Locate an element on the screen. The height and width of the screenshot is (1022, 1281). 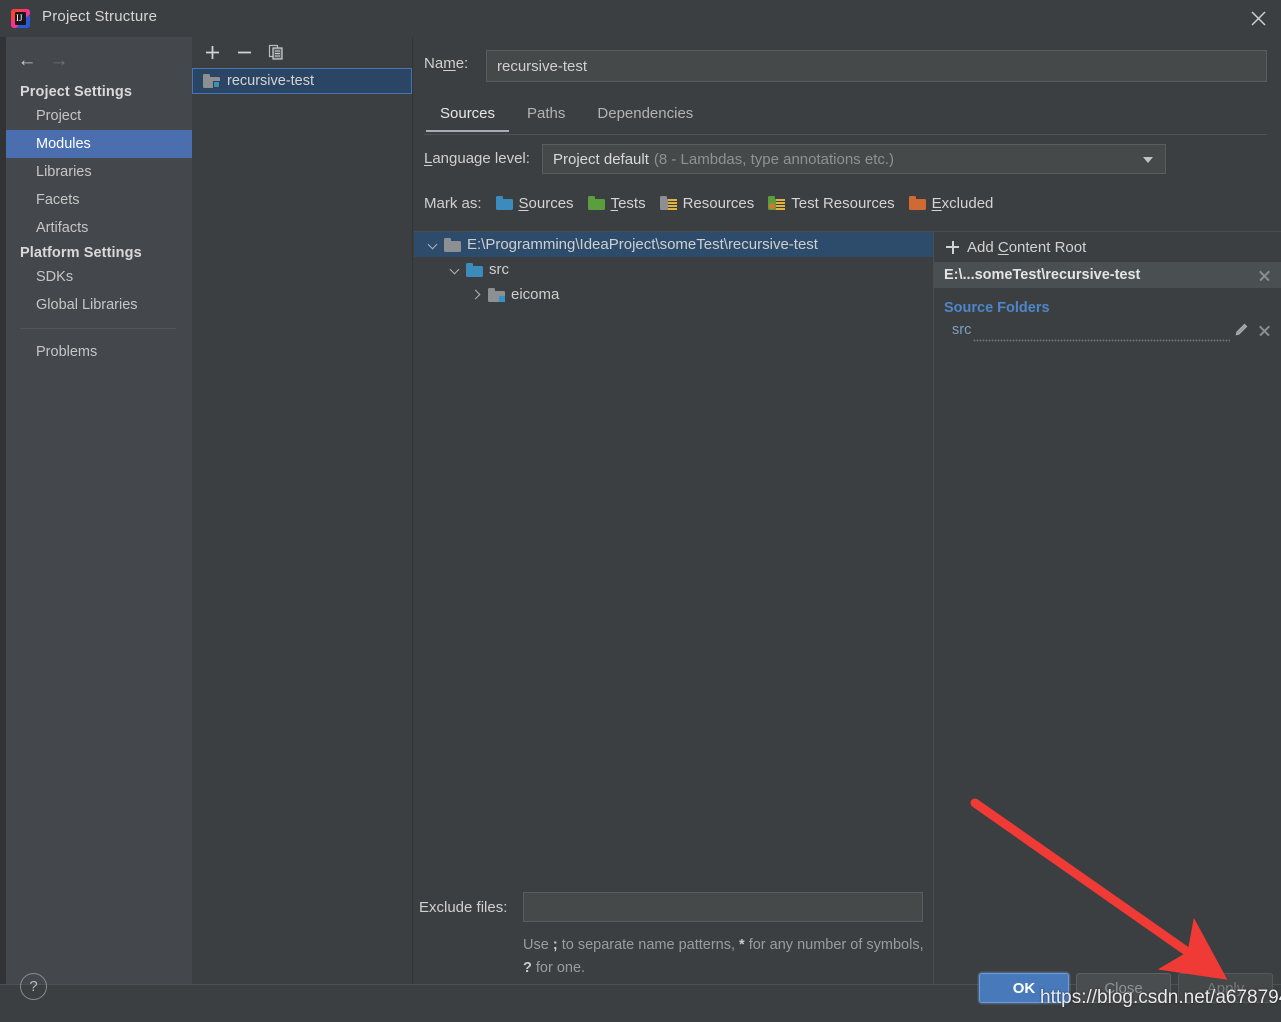
dotted-leader is located at coordinates (1101, 337).